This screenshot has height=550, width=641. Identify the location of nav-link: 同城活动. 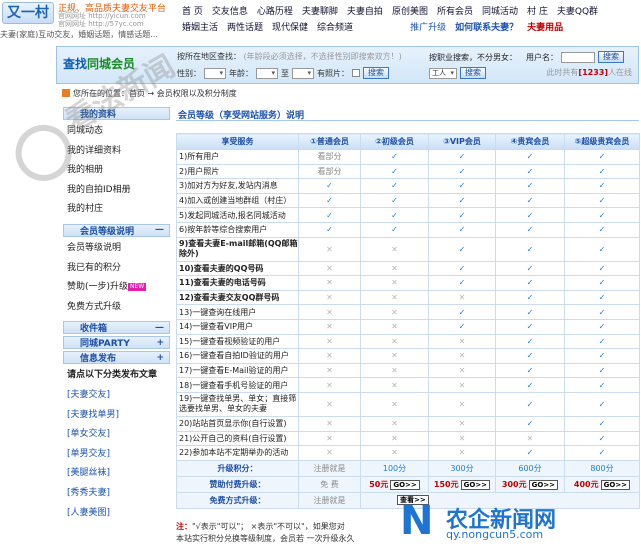
(500, 10).